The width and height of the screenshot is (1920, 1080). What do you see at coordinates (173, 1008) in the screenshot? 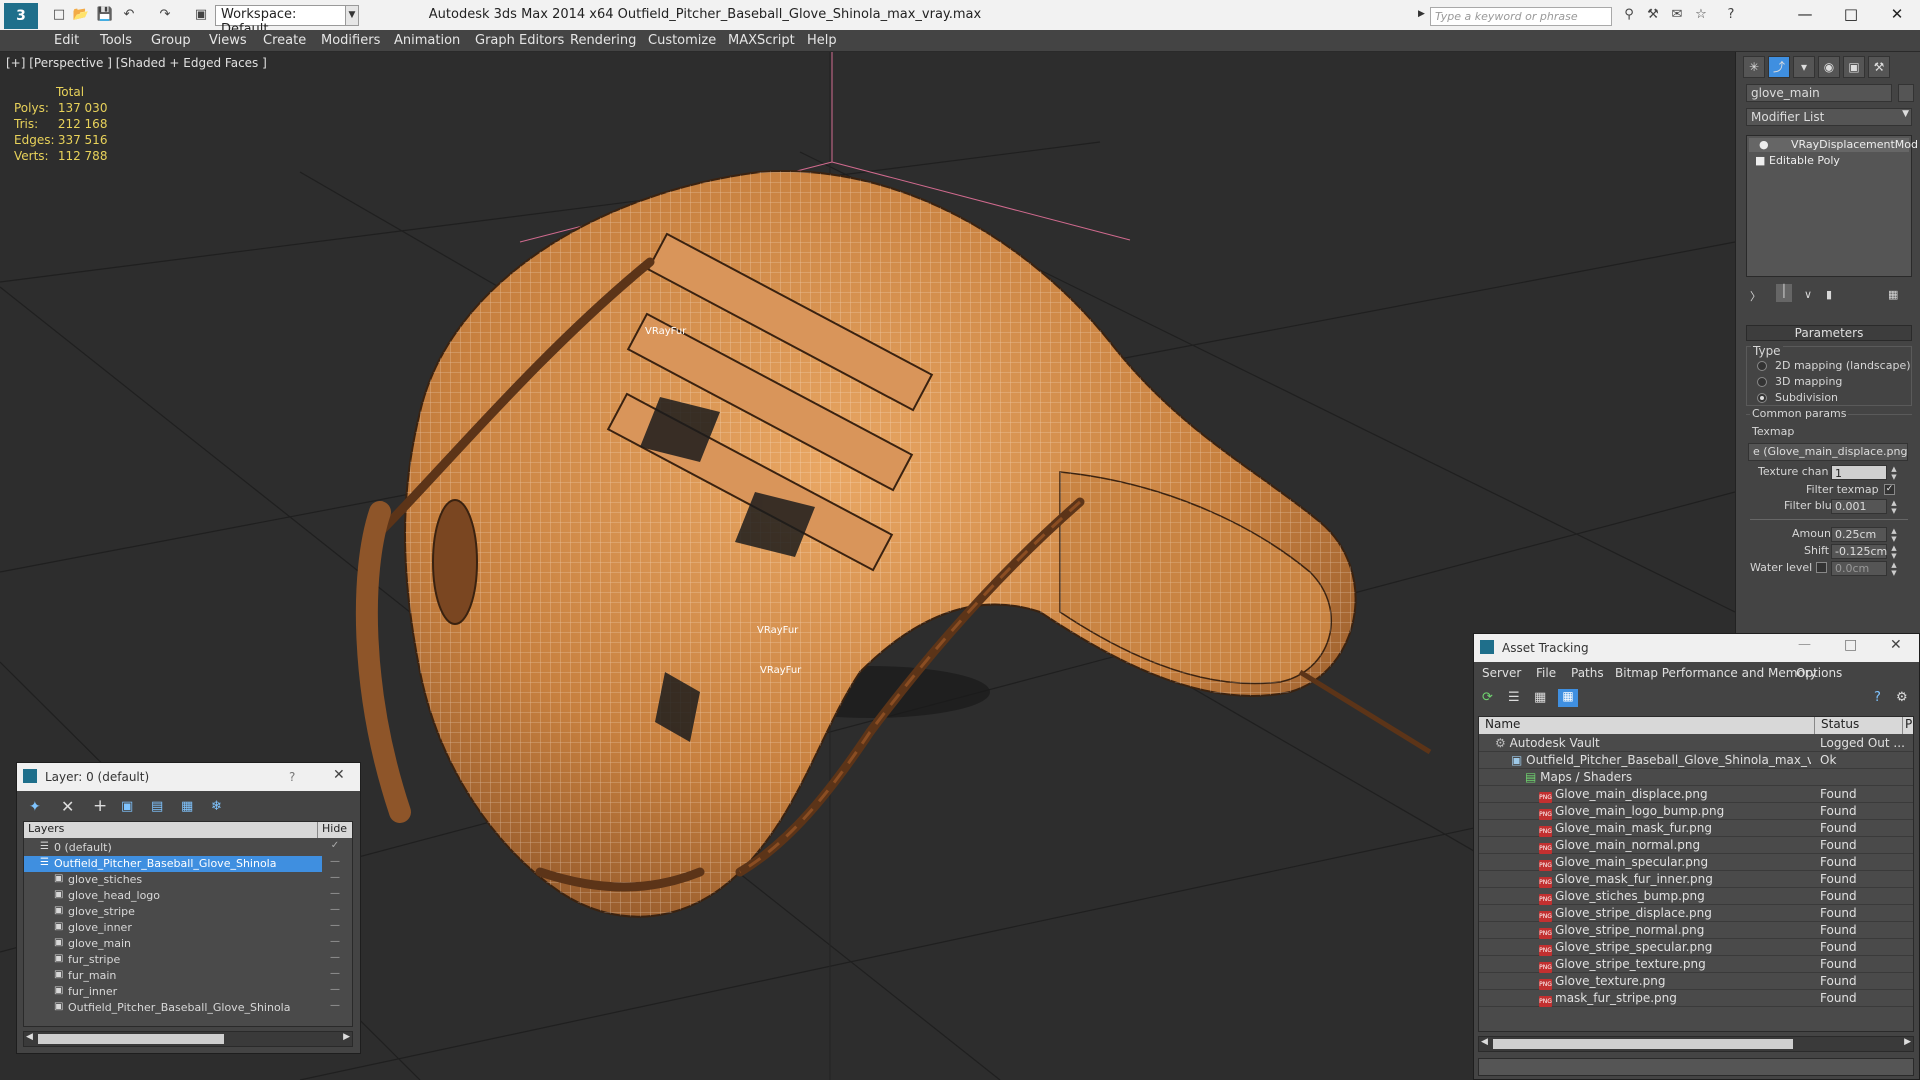
I see `layer-row: ▣ Outfield_Pitcher_Baseball_Glove_Shinola` at bounding box center [173, 1008].